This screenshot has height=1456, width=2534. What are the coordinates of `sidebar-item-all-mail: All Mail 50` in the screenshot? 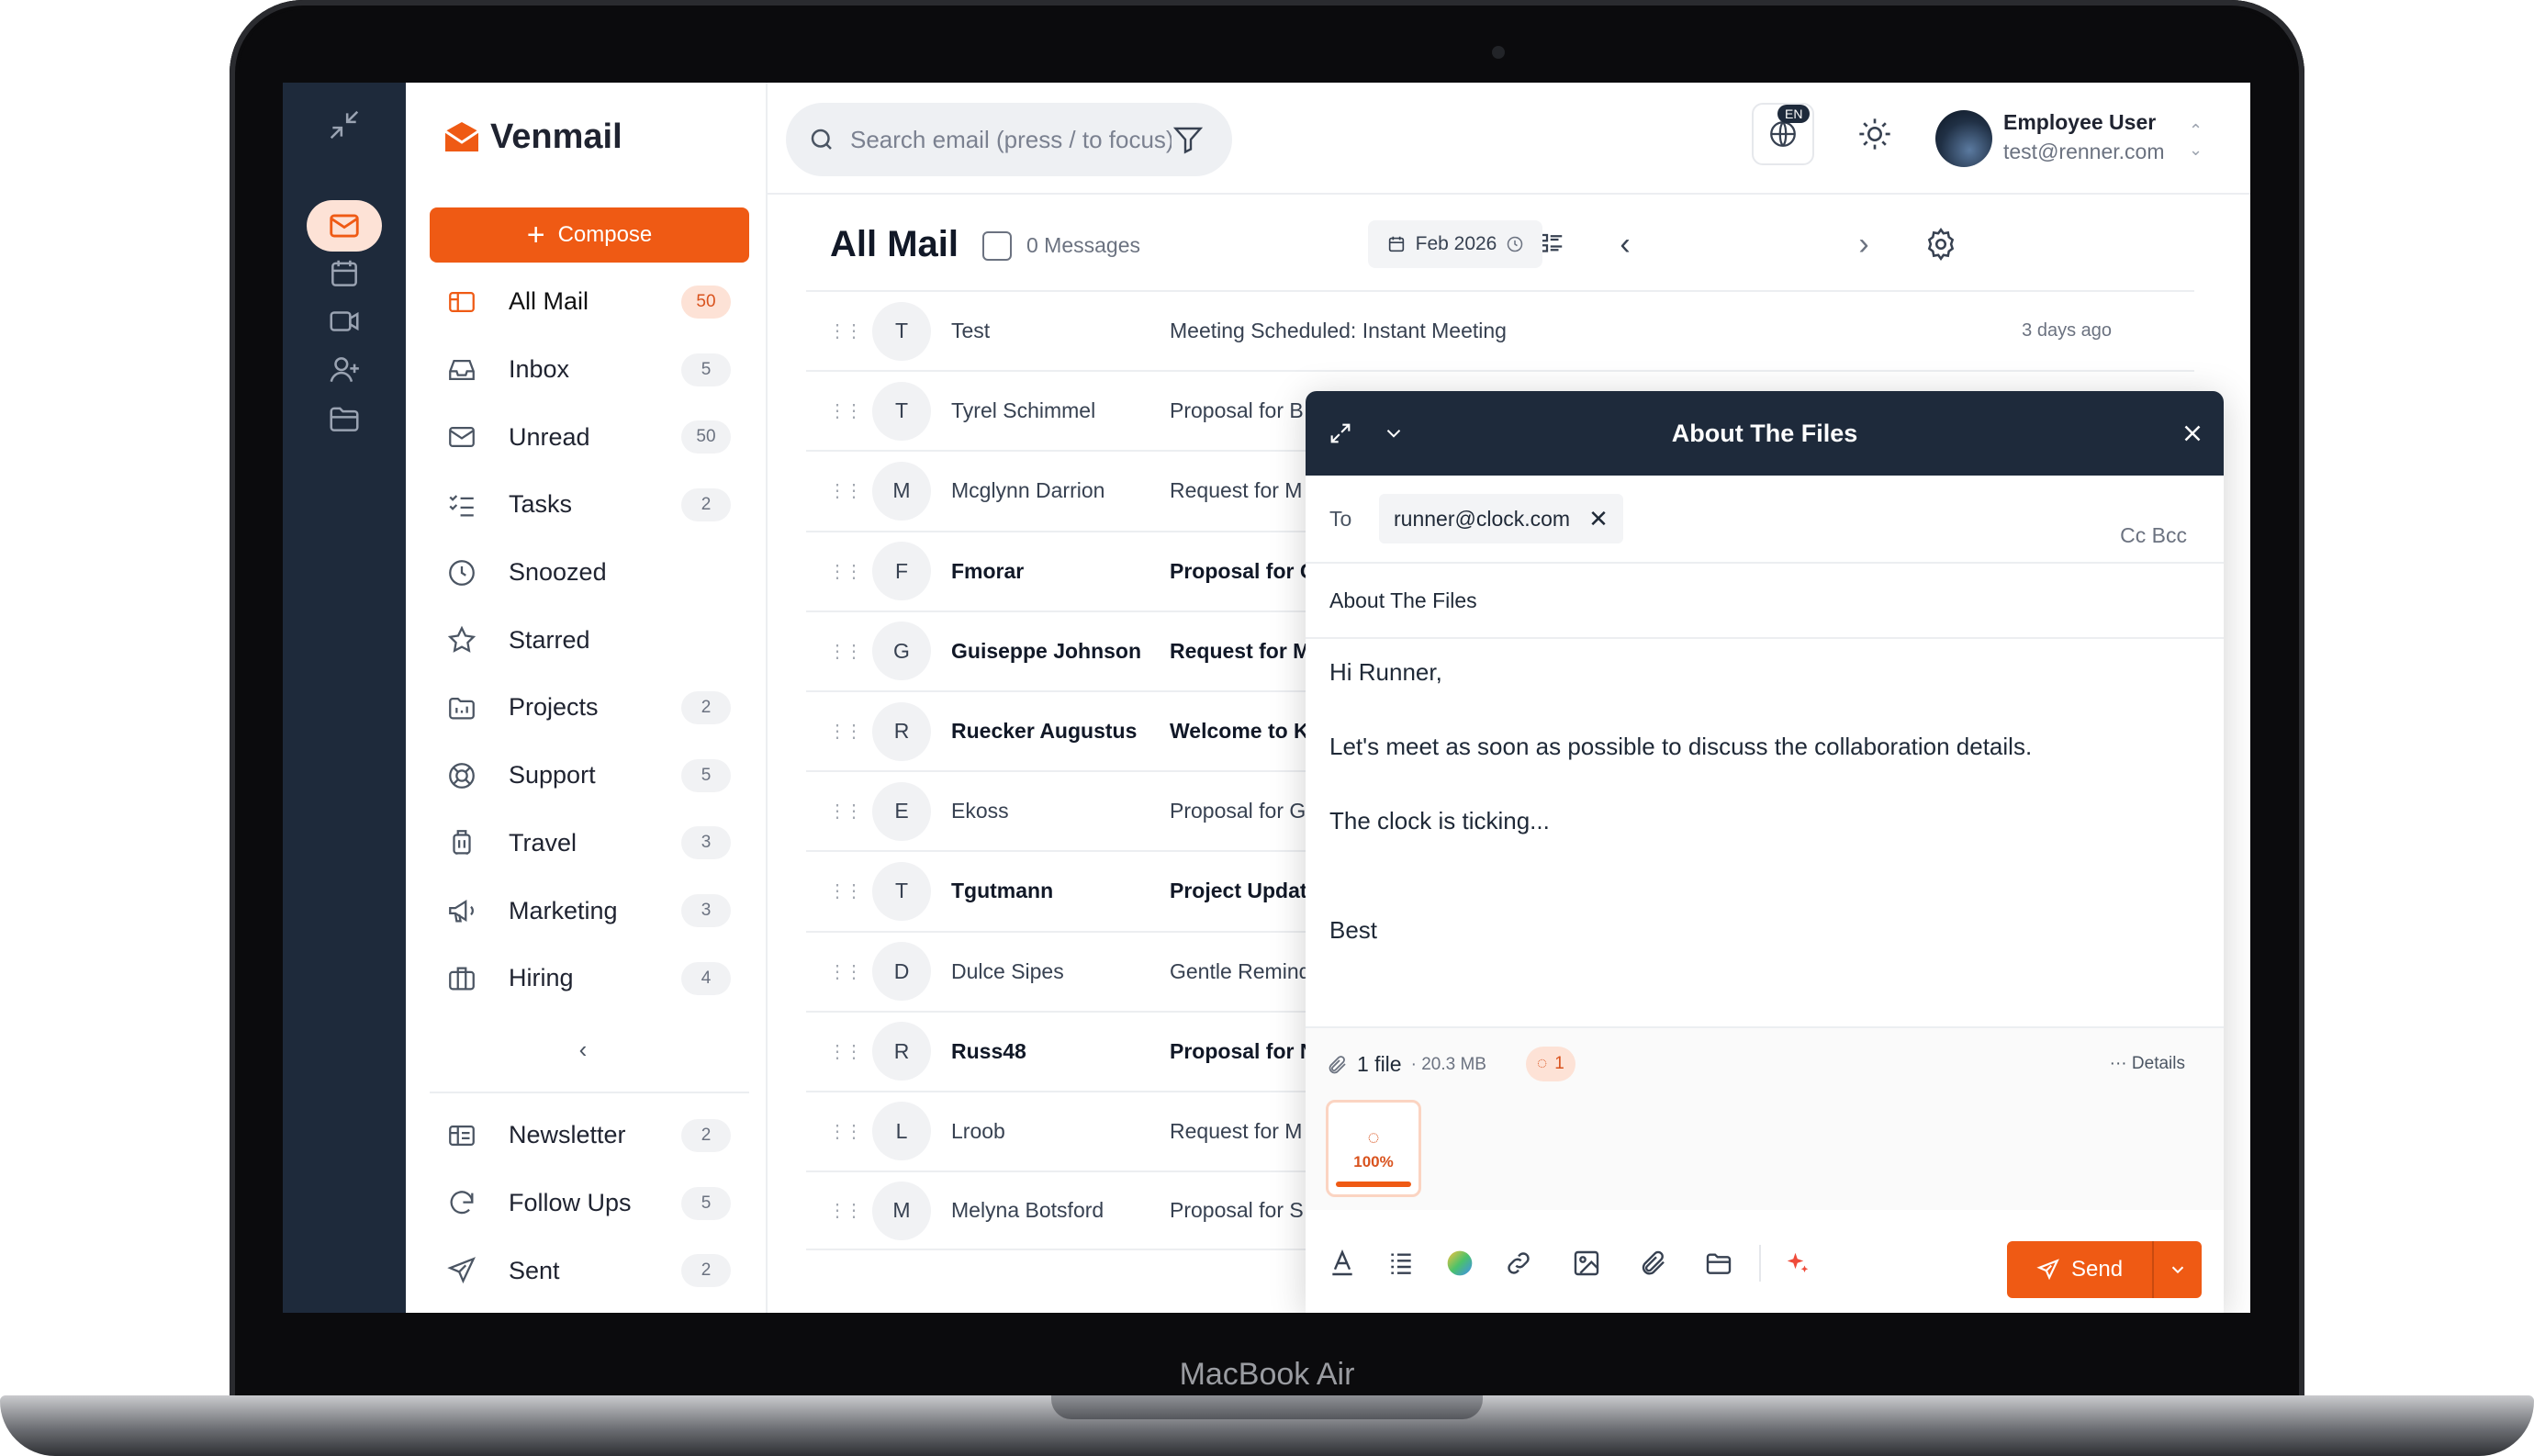 It's located at (587, 302).